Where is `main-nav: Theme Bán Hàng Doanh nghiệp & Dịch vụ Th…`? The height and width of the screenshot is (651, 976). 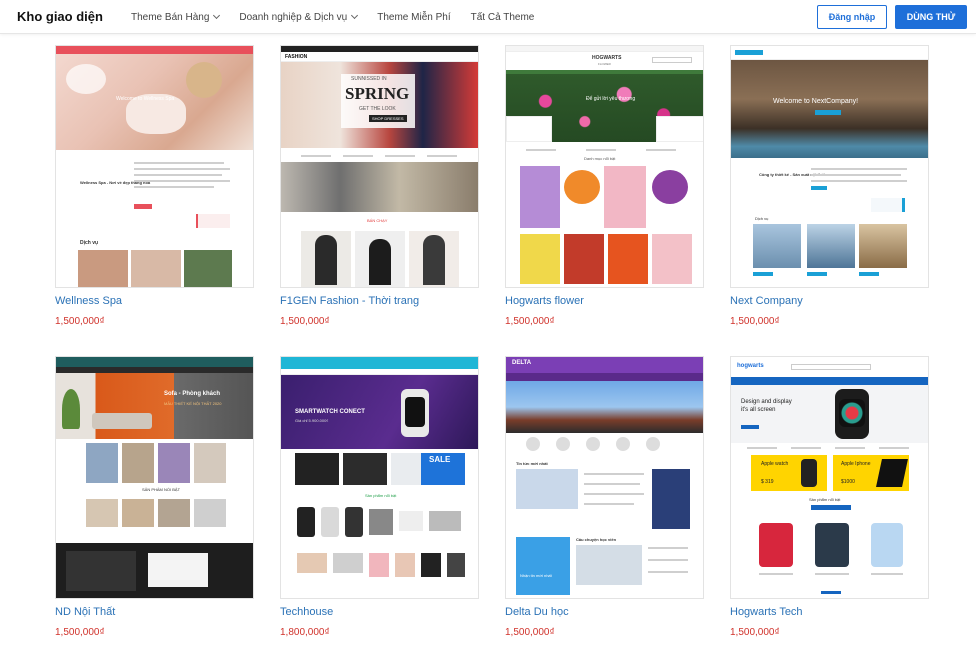 main-nav: Theme Bán Hàng Doanh nghiệp & Dịch vụ Th… is located at coordinates (342, 17).